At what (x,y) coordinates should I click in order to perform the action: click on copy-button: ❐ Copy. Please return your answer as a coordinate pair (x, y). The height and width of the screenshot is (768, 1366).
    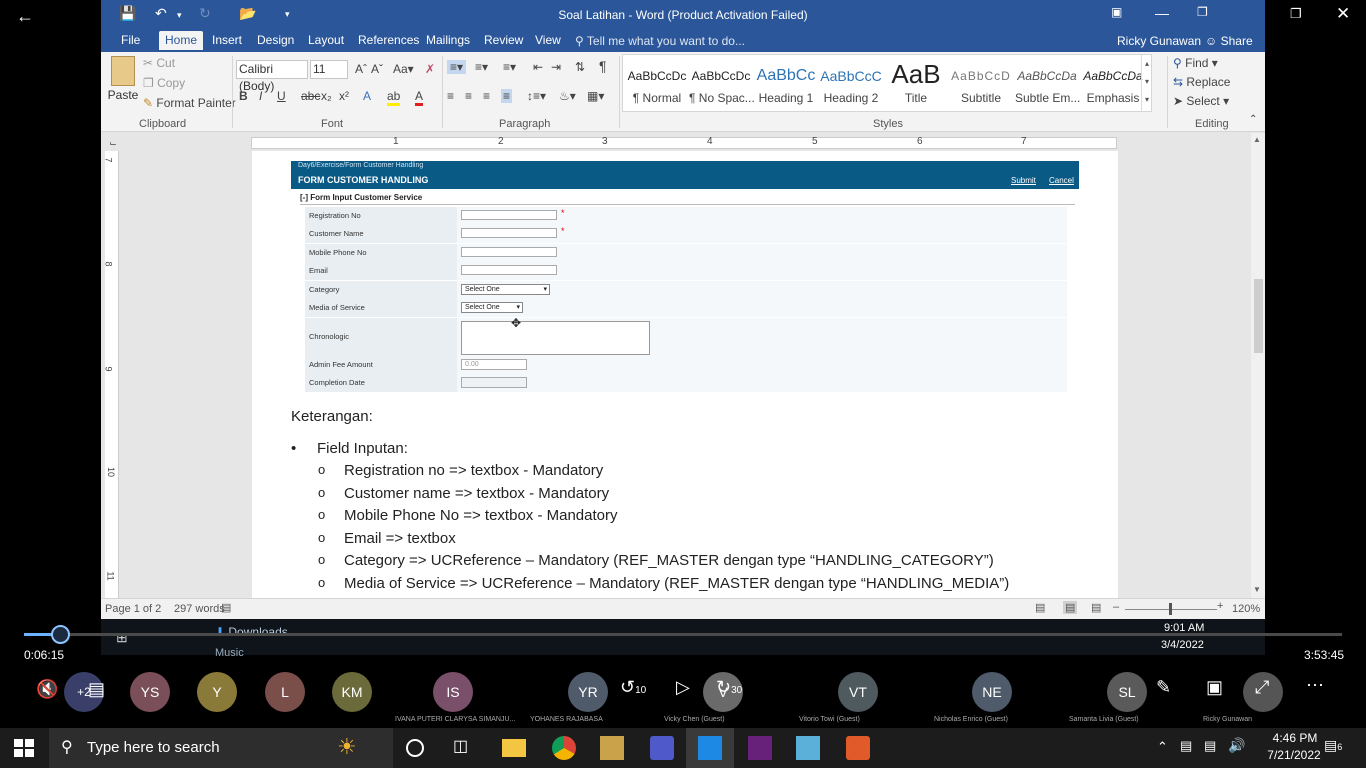
    Looking at the image, I should click on (164, 83).